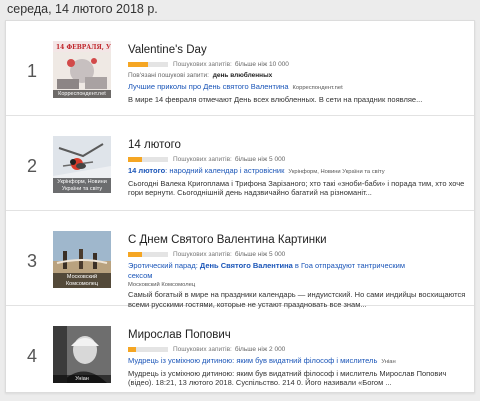 Image resolution: width=480 pixels, height=401 pixels. What do you see at coordinates (388, 362) in the screenshot?
I see `article-source: Уніан` at bounding box center [388, 362].